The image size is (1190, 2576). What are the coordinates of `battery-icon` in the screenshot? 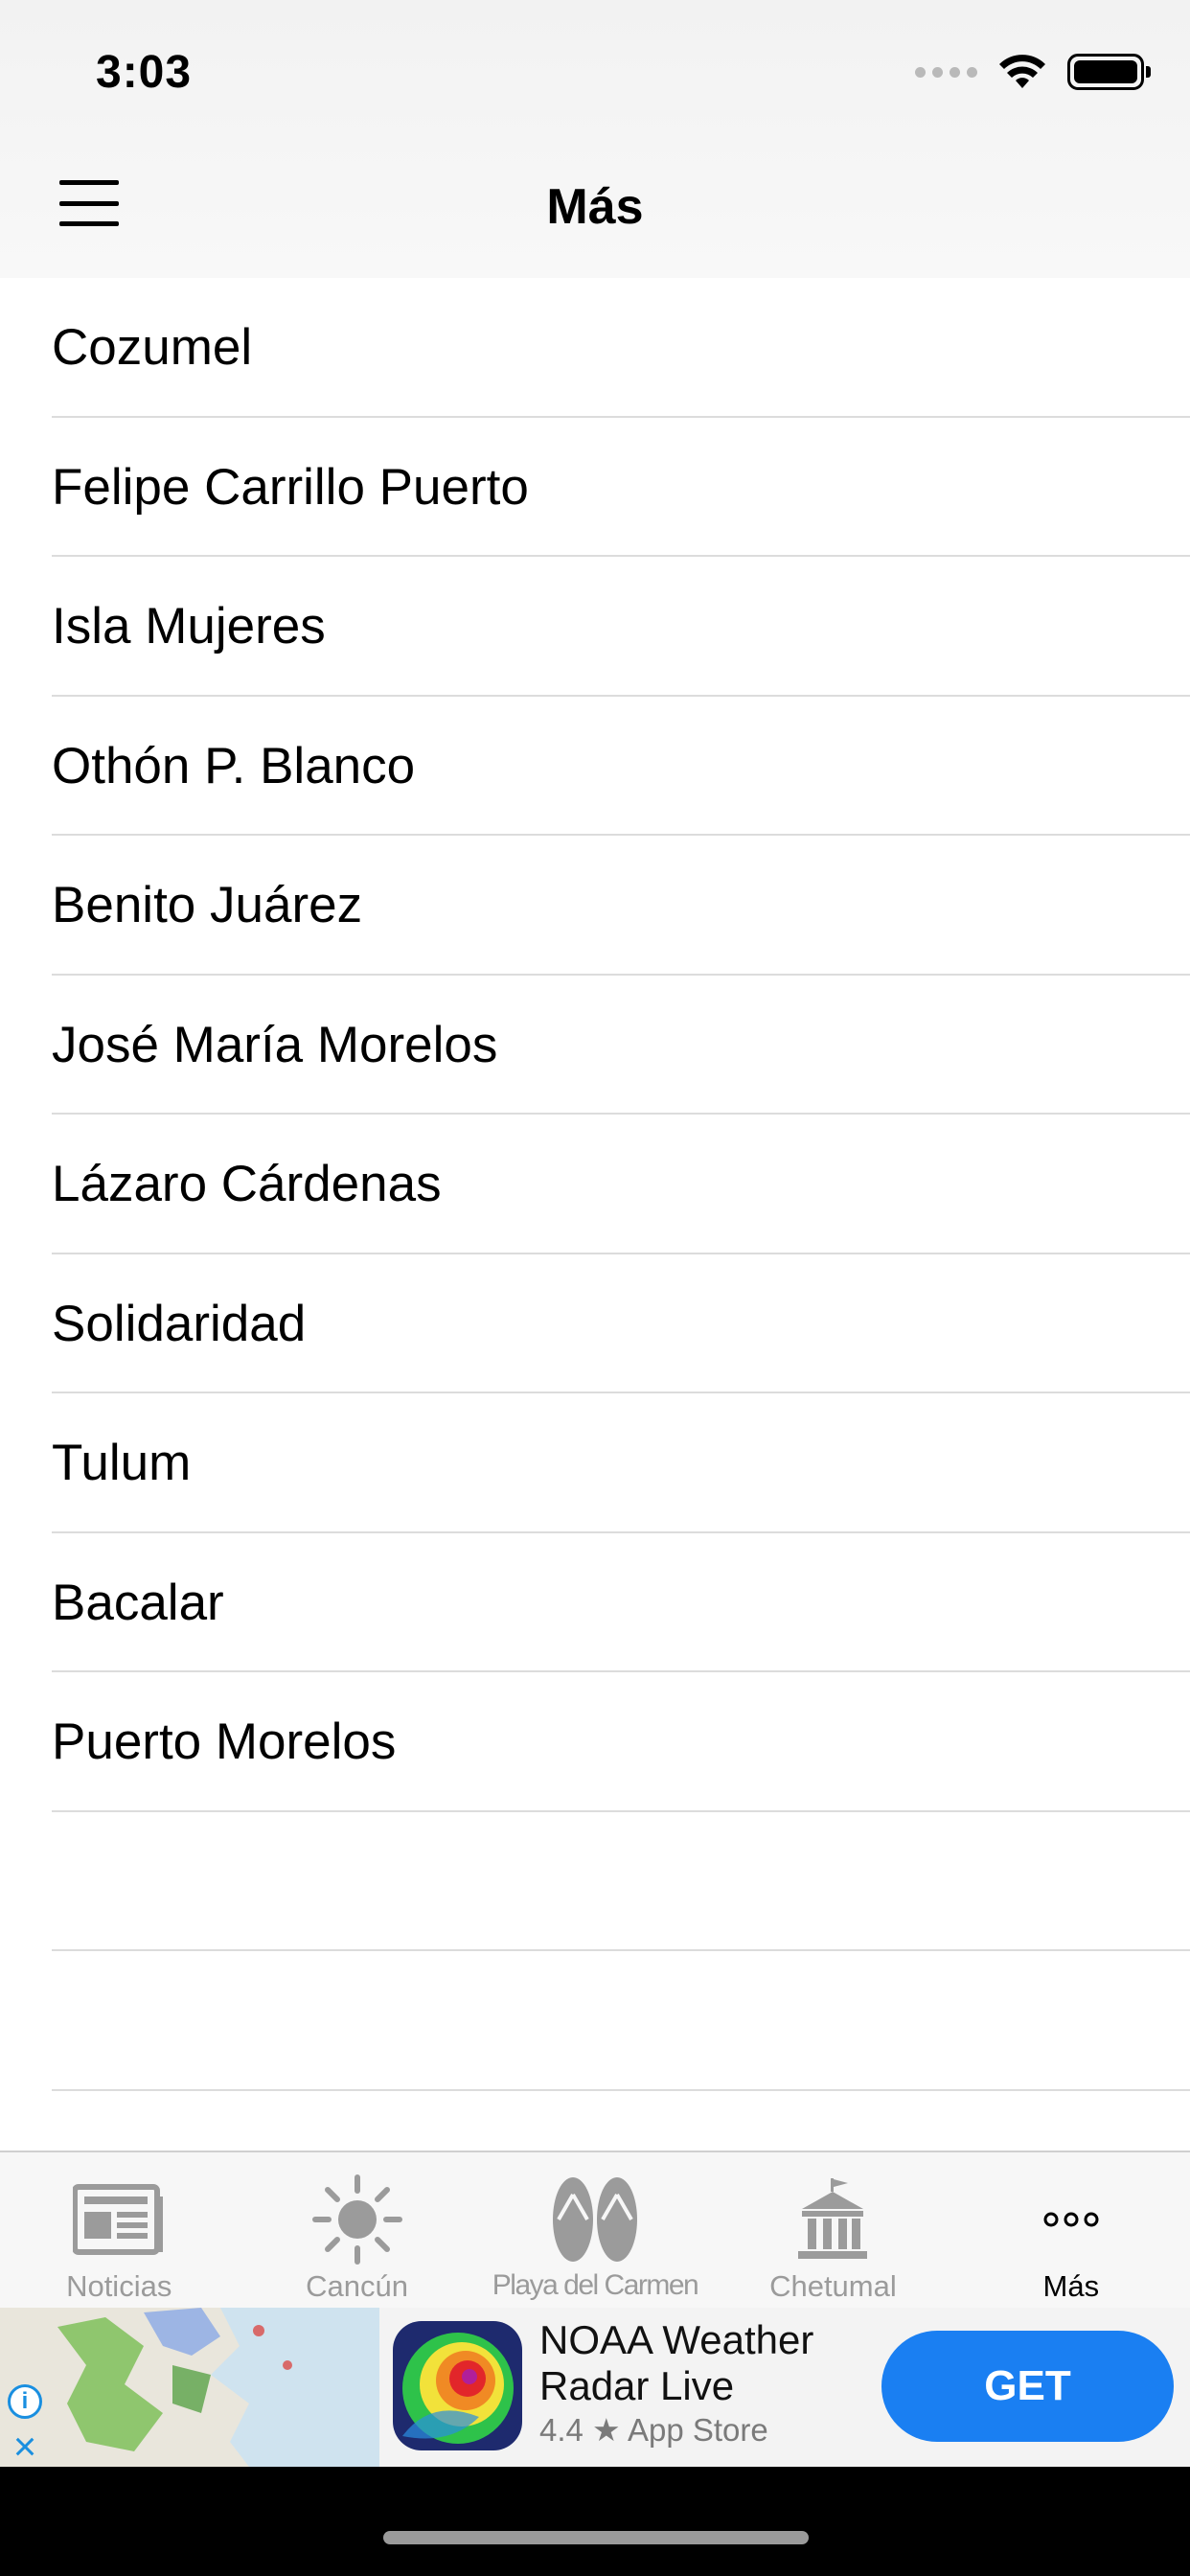 It's located at (1109, 72).